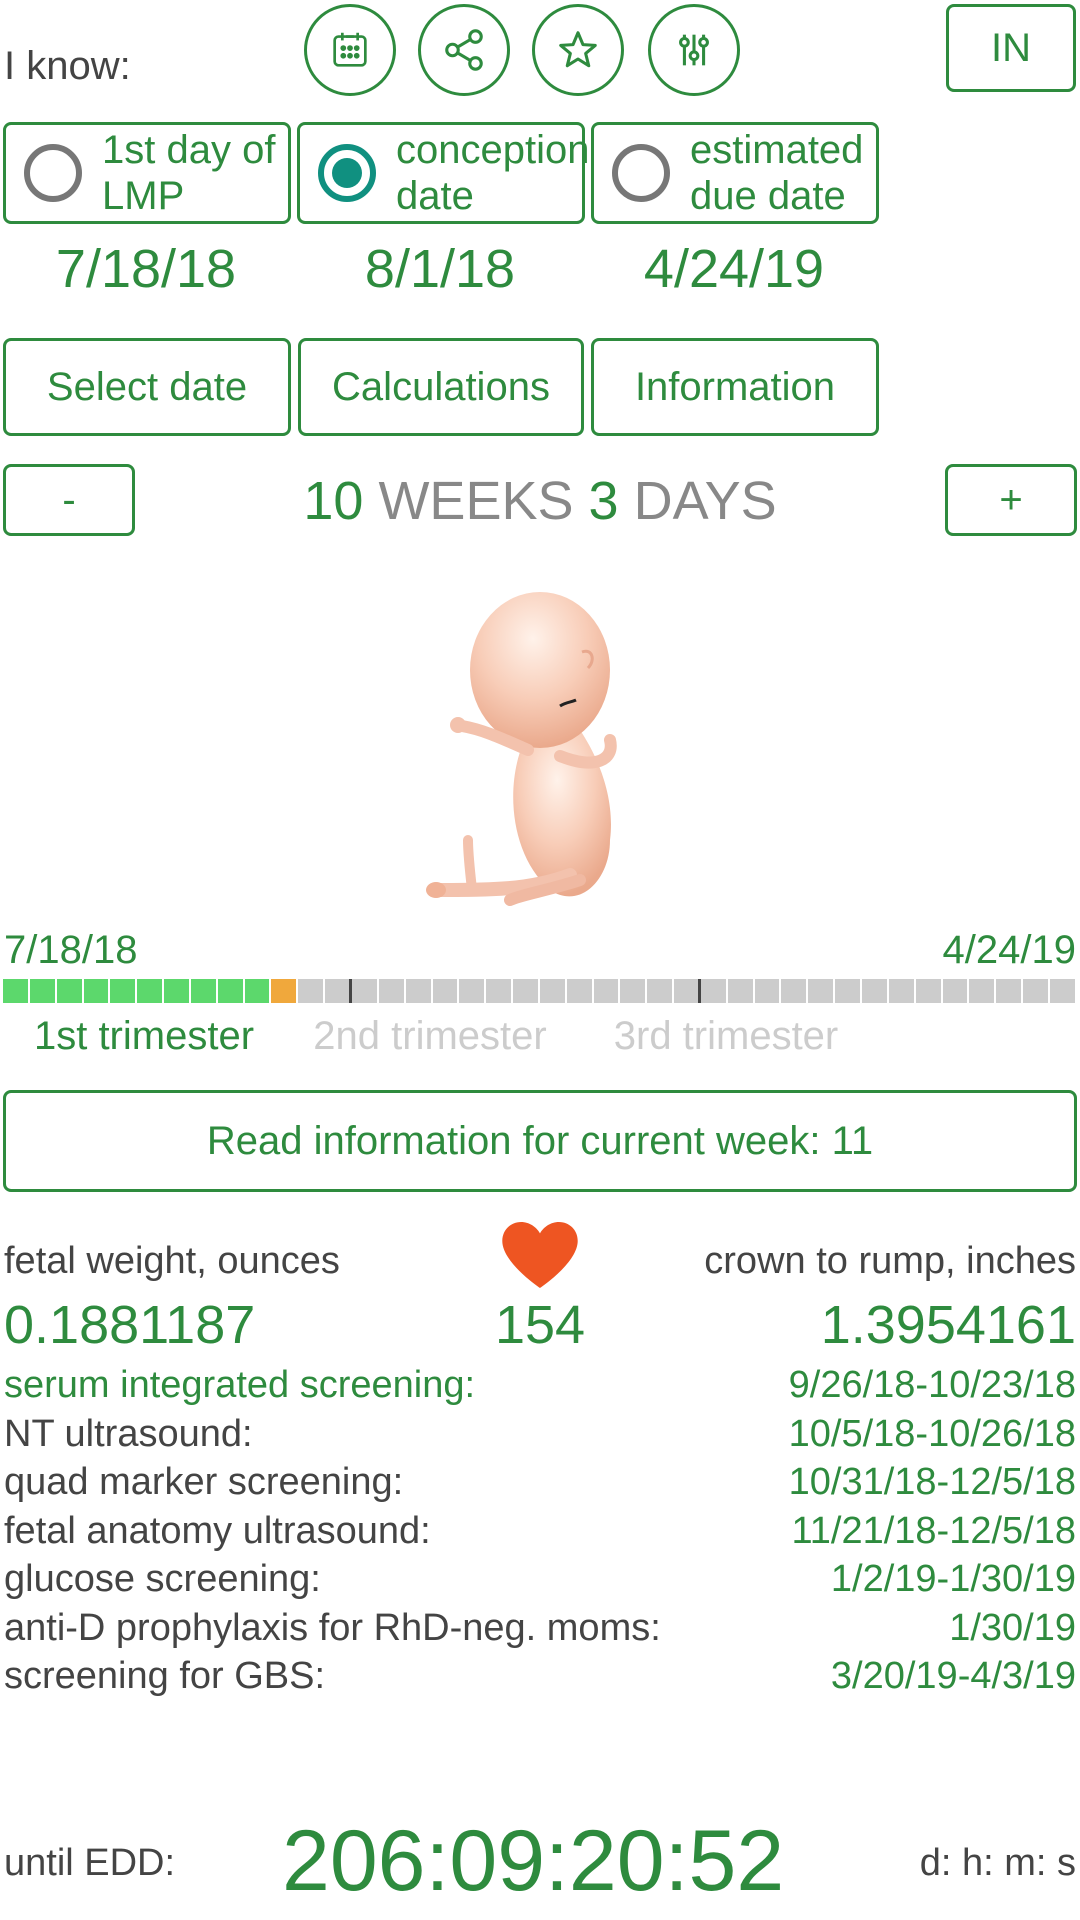 The height and width of the screenshot is (1920, 1080). I want to click on screening-name: quad marker screening:, so click(204, 1482).